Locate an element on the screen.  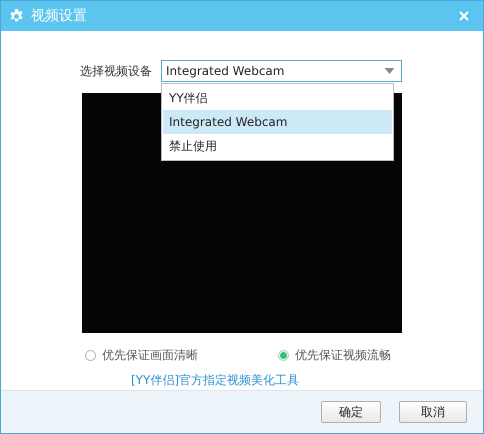
dropdown-option: 禁止使用 is located at coordinates (277, 146).